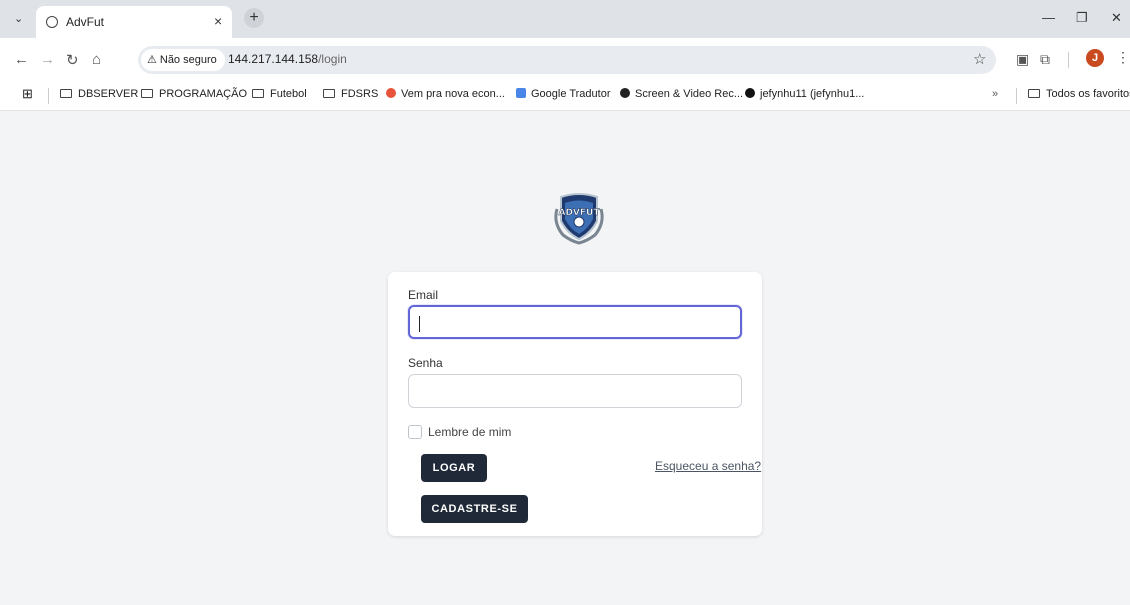 This screenshot has width=1130, height=605. I want to click on password-label: Senha, so click(425, 363).